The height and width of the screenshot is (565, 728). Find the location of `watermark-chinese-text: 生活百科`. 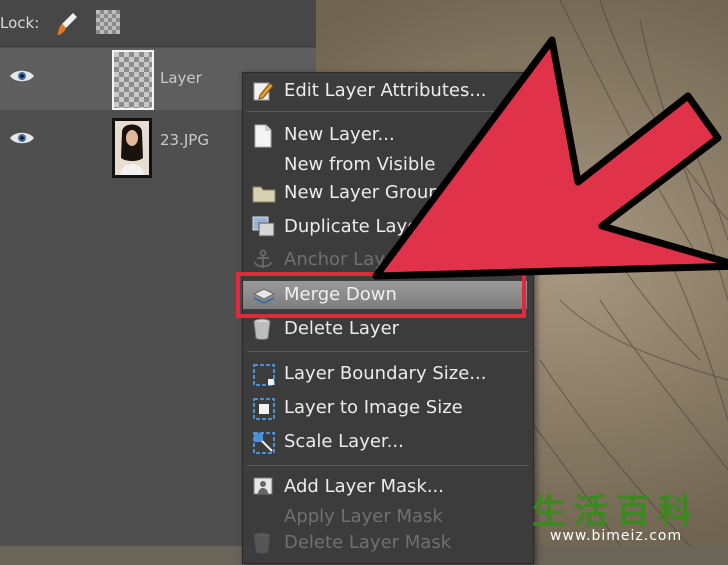

watermark-chinese-text: 生活百科 is located at coordinates (616, 512).